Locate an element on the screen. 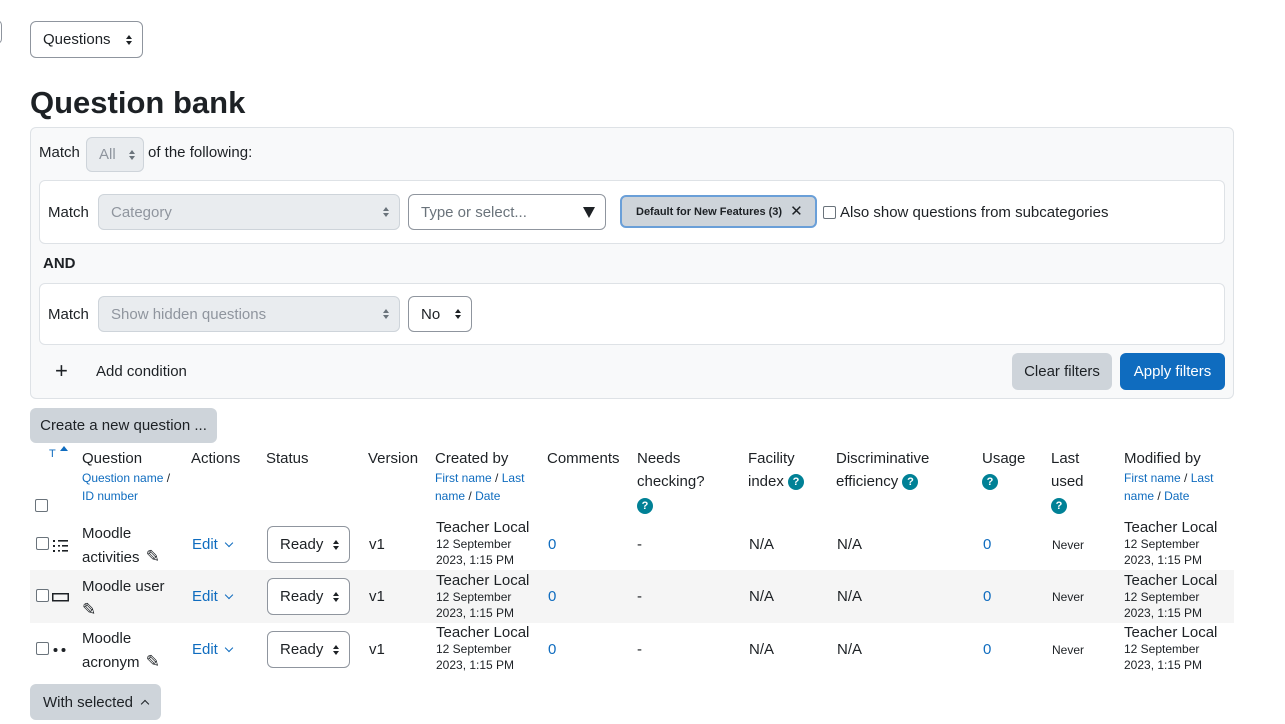 Image resolution: width=1285 pixels, height=724 pixels. subcategories-label: Also show questions from subcategories is located at coordinates (974, 212).